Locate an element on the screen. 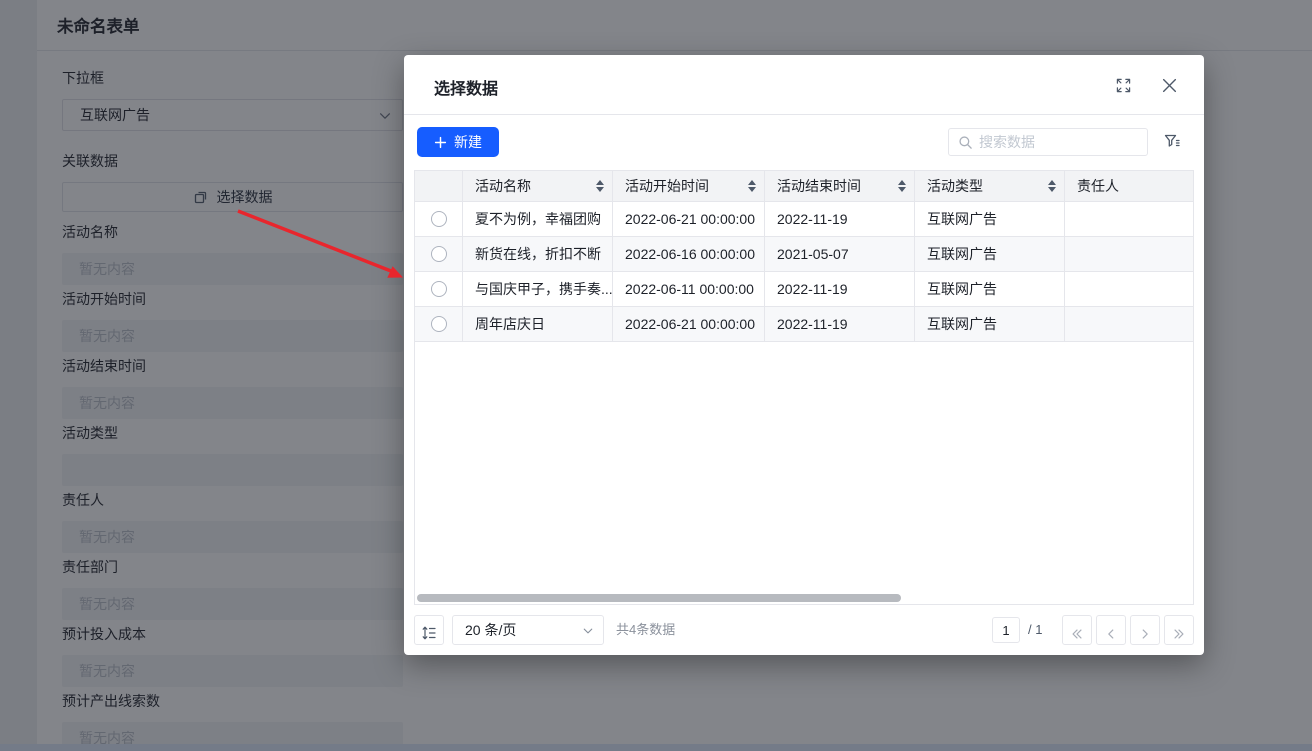 The height and width of the screenshot is (751, 1312). table-header-row: 活动名称 活动开始时间 活动结束时间 活动类型 责任人 is located at coordinates (804, 186).